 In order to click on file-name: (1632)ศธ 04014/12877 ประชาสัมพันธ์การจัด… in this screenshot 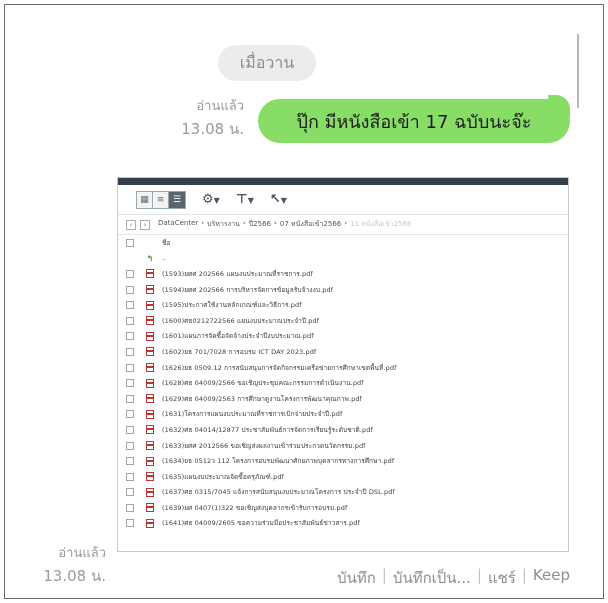, I will do `click(267, 429)`.